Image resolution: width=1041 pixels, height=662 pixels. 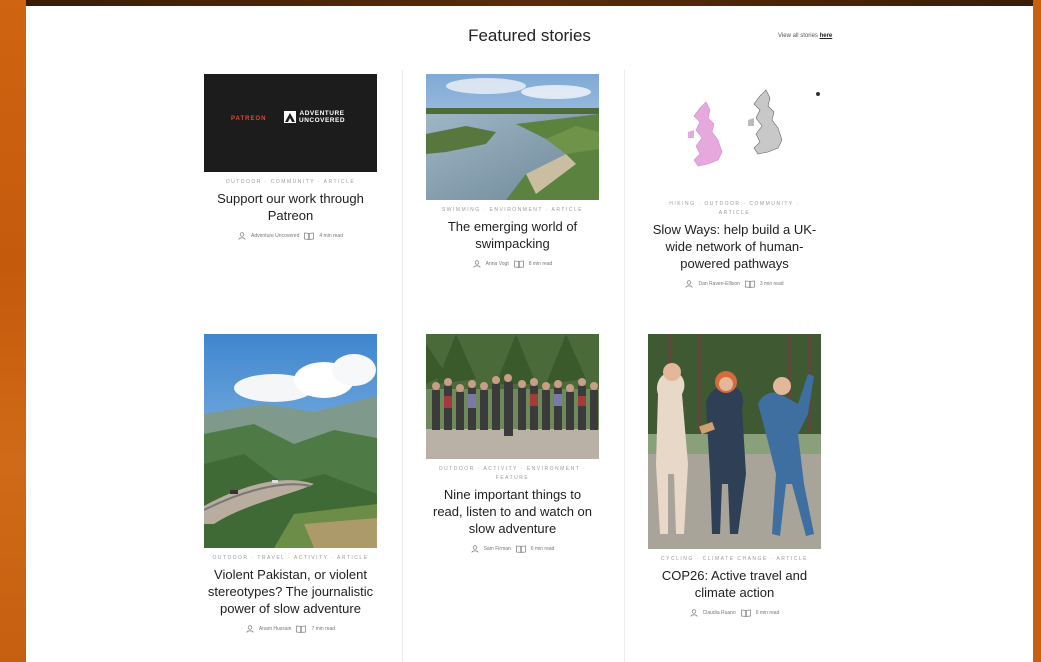 I want to click on story-author: Sam Firman, so click(x=497, y=549).